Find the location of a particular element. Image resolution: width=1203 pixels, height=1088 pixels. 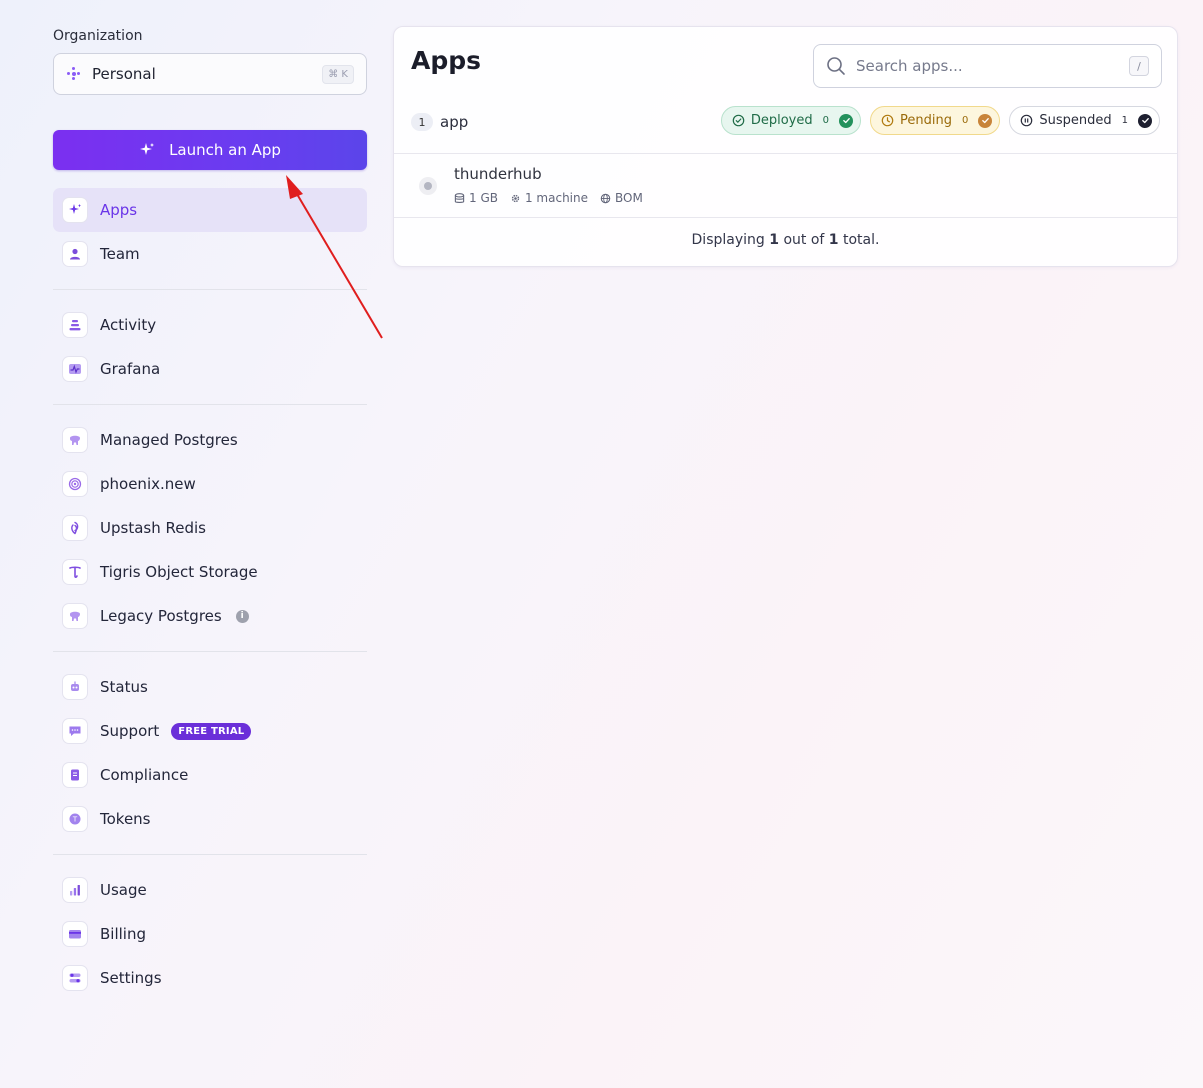

app-region-value: BOM is located at coordinates (629, 198).